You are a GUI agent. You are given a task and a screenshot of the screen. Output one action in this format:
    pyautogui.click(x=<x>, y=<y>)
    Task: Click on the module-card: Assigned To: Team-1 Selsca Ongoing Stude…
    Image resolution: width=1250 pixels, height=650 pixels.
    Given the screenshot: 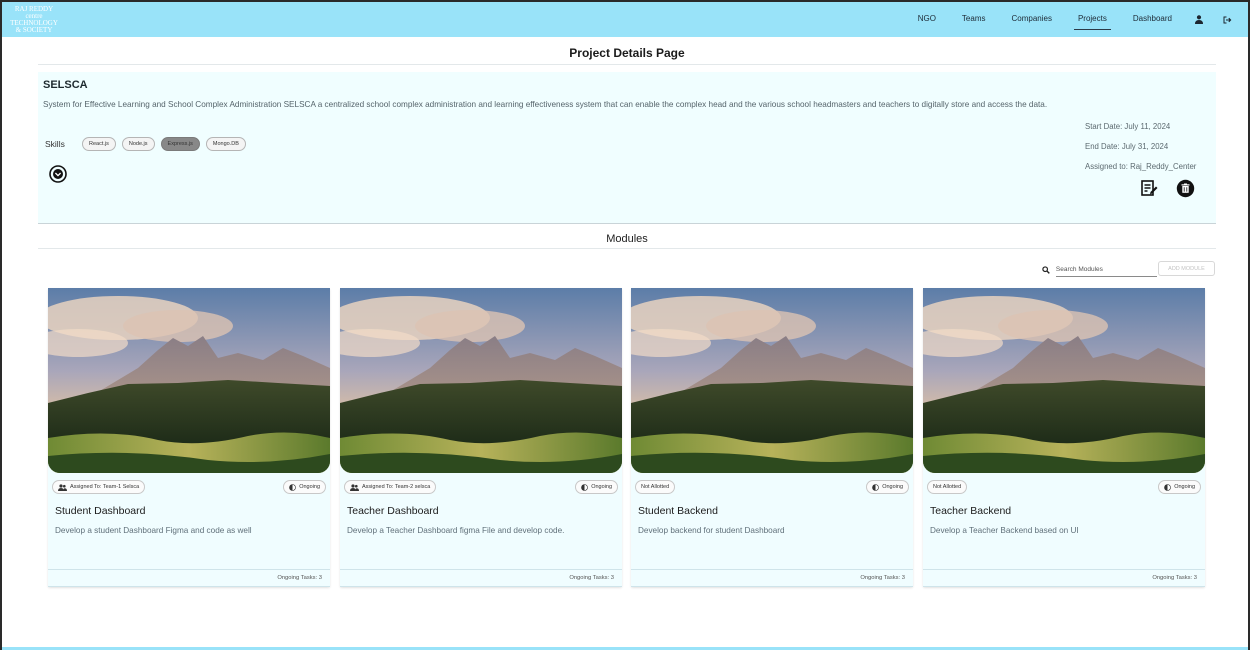 What is the action you would take?
    pyautogui.click(x=189, y=437)
    